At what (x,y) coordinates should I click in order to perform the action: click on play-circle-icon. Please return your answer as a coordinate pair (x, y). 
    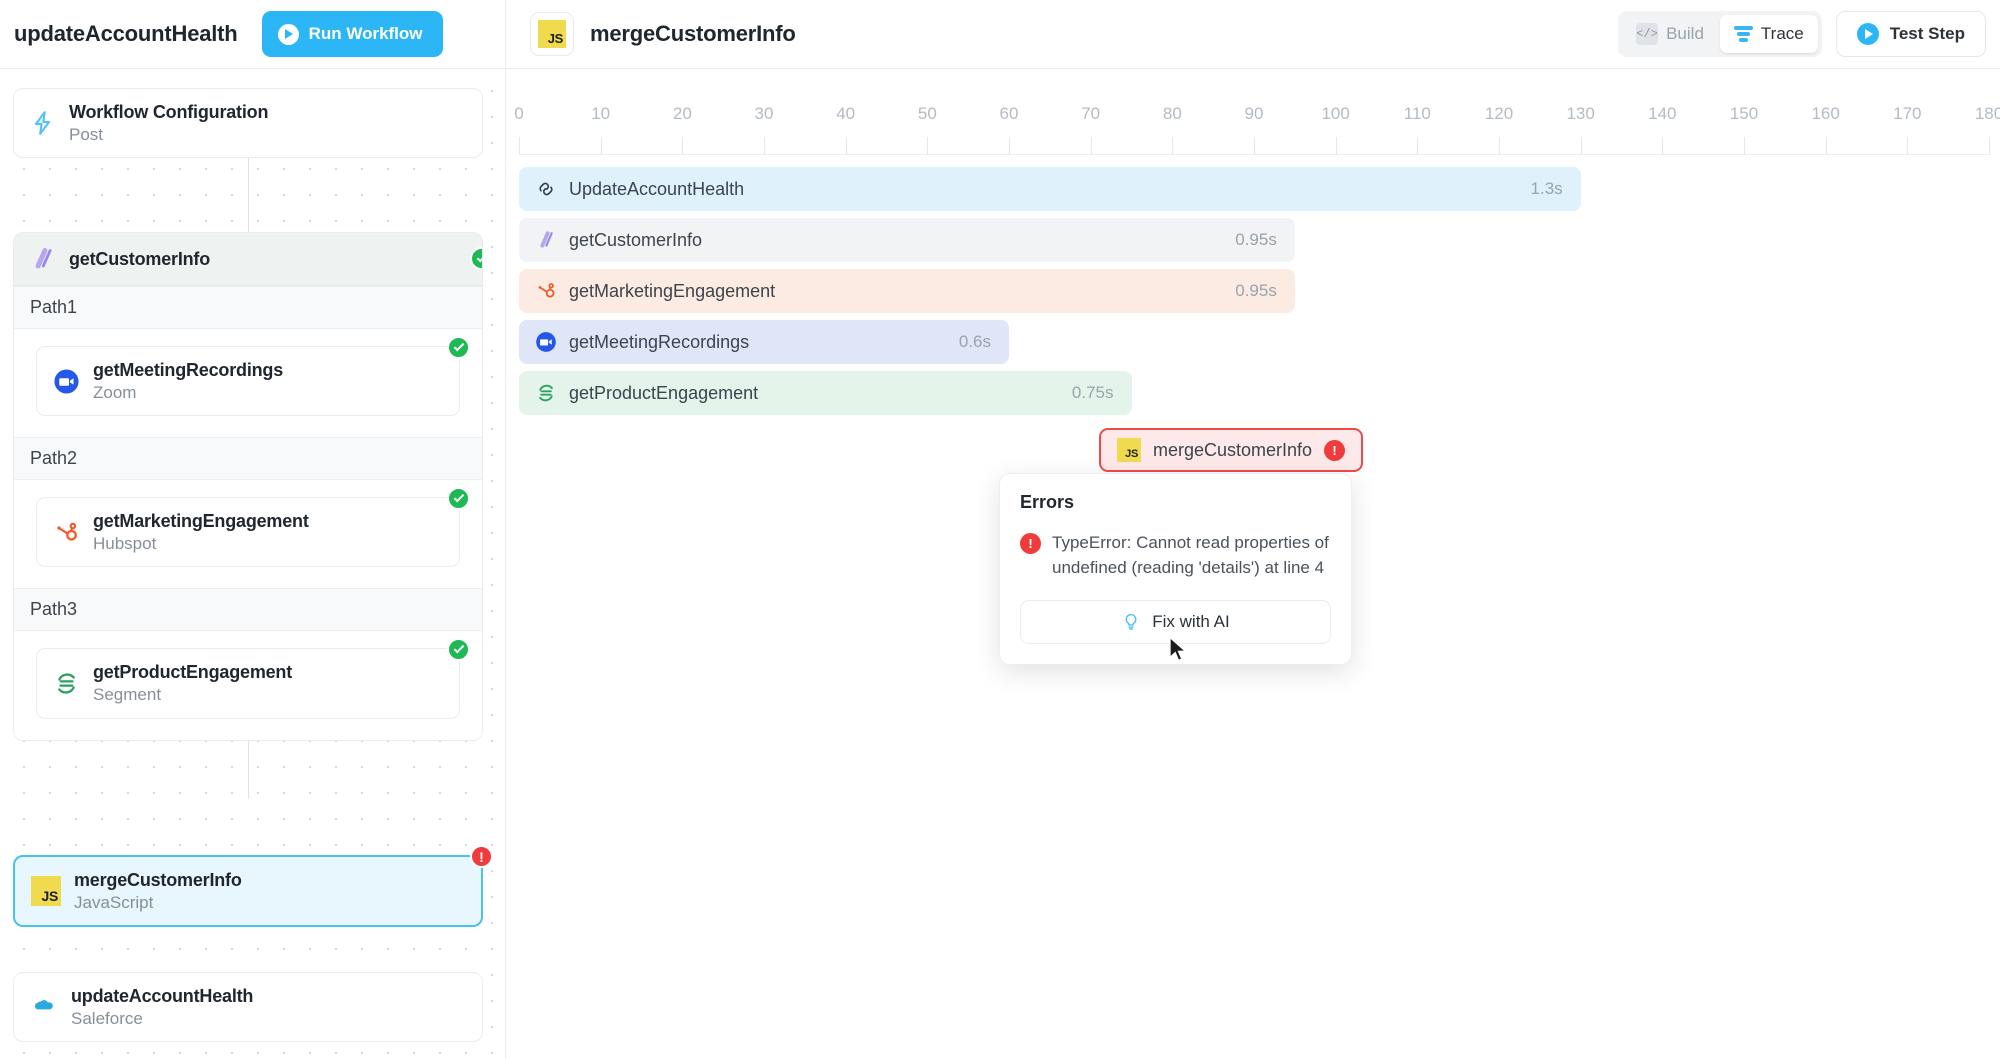
    Looking at the image, I should click on (1867, 34).